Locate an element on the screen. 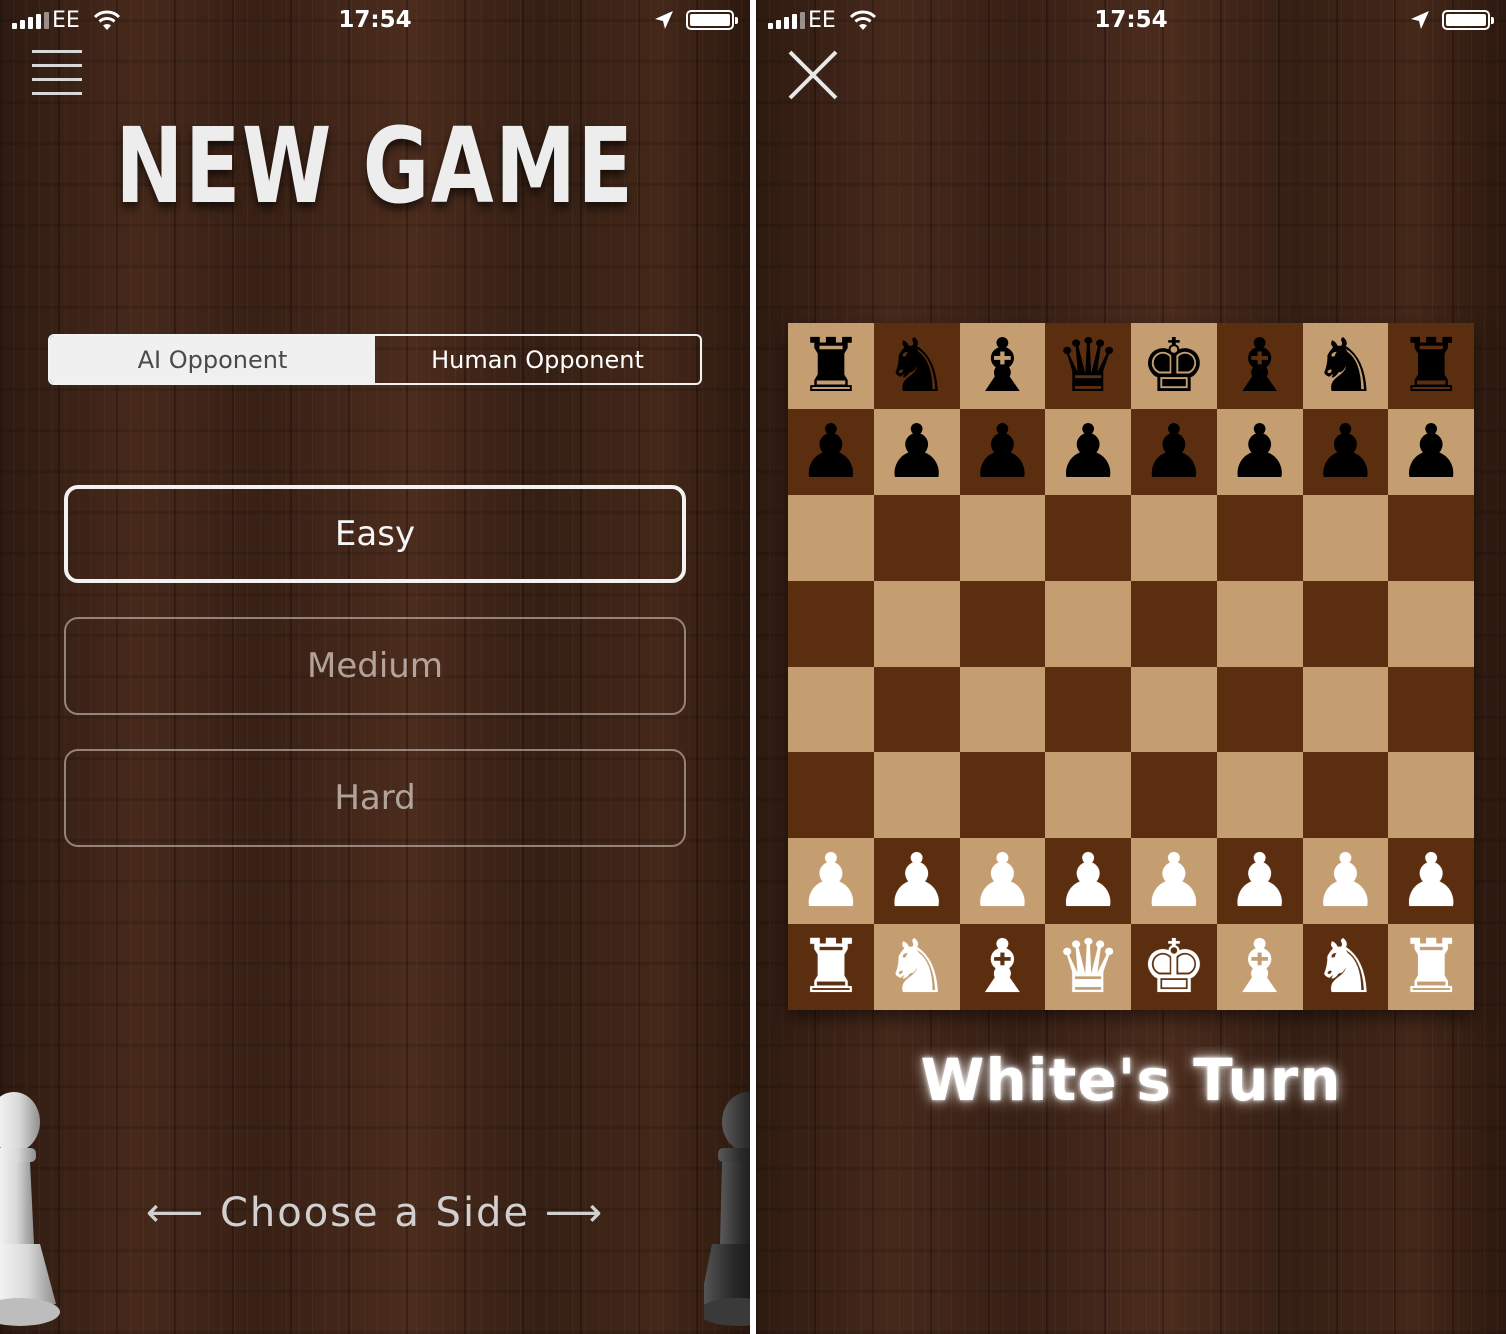 This screenshot has height=1334, width=1506. close-icon is located at coordinates (813, 75).